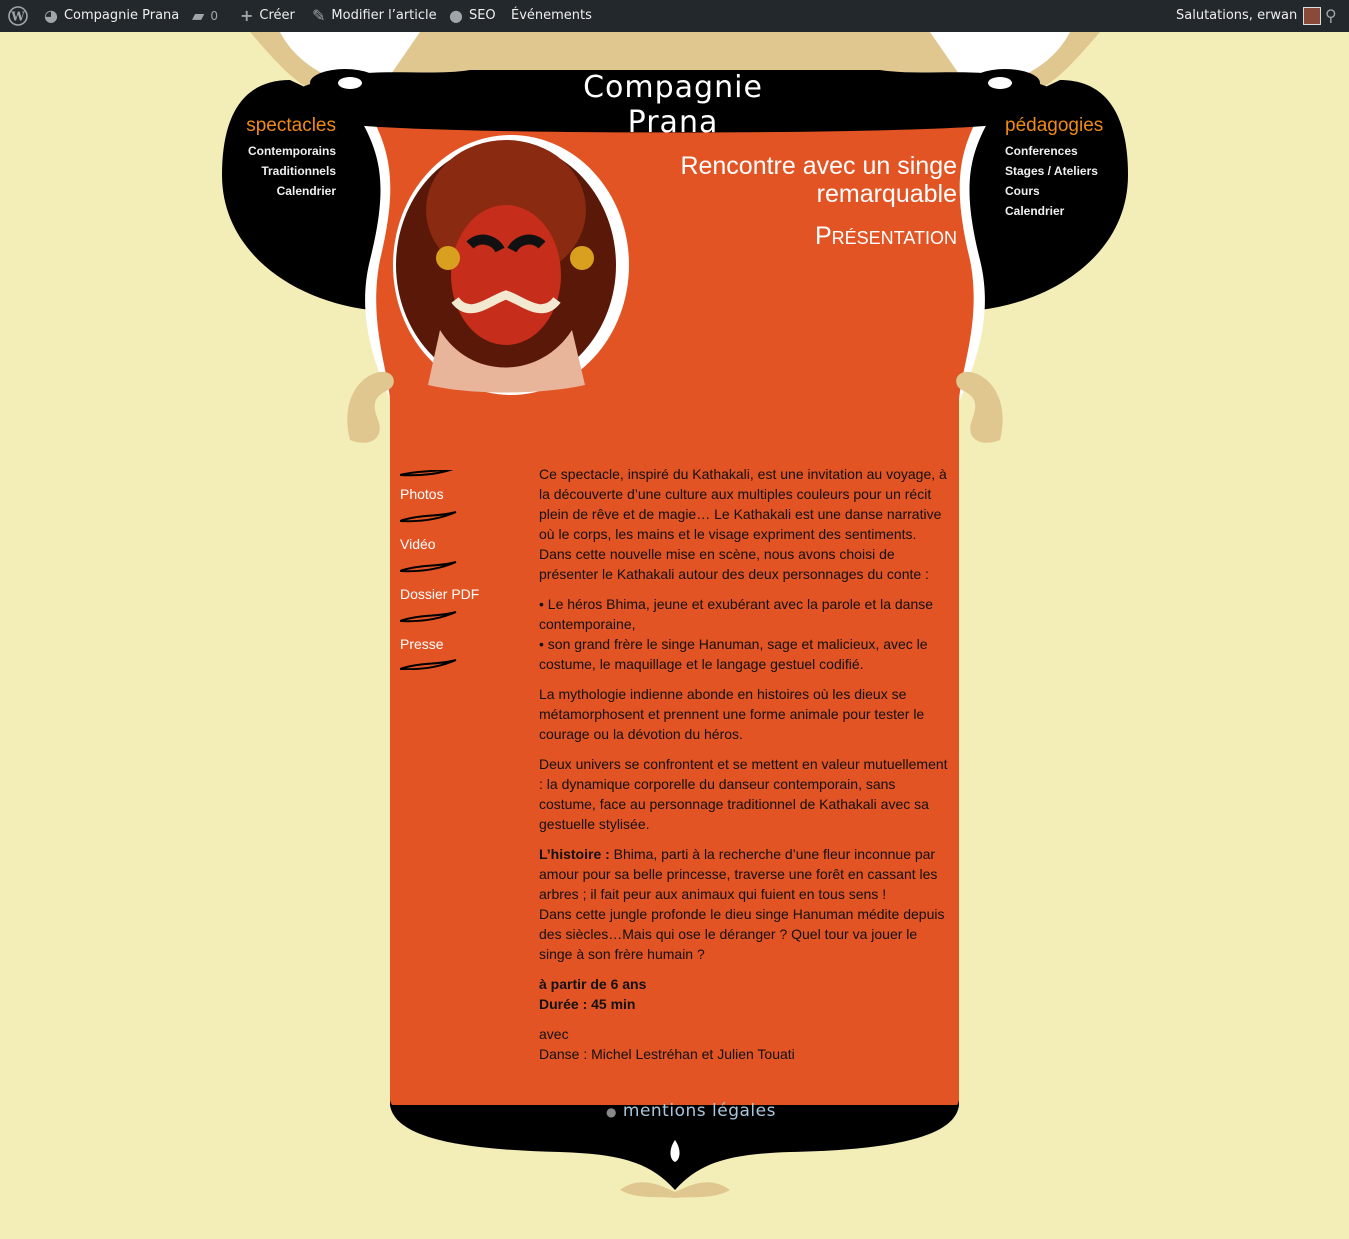  Describe the element at coordinates (277, 15) in the screenshot. I see `create-label: Créer` at that location.